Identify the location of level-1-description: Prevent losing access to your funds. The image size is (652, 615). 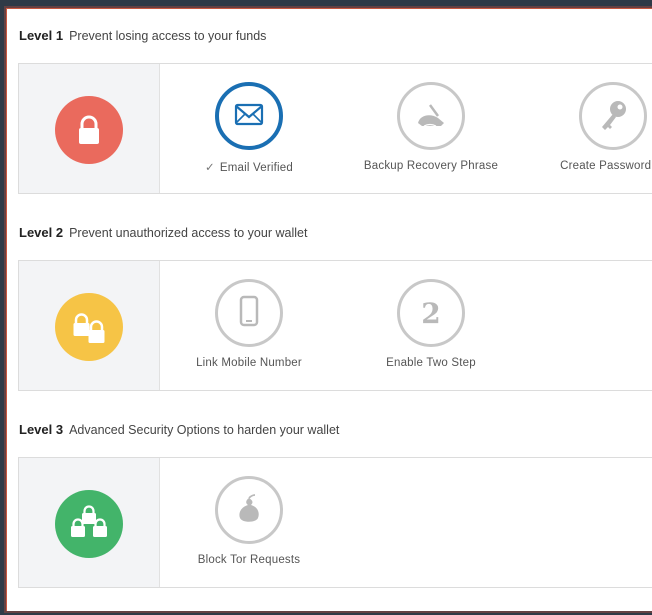
(168, 36).